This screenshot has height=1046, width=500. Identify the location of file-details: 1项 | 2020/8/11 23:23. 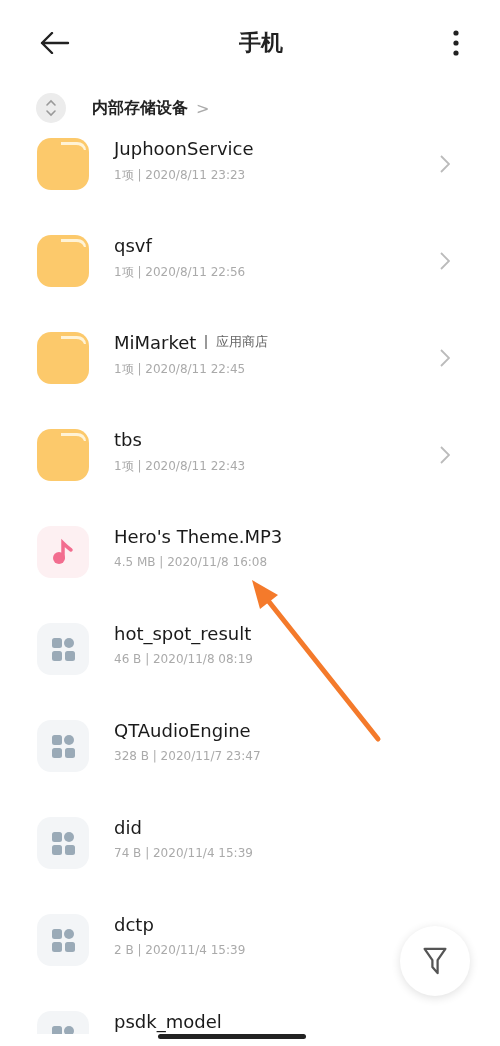
(180, 175).